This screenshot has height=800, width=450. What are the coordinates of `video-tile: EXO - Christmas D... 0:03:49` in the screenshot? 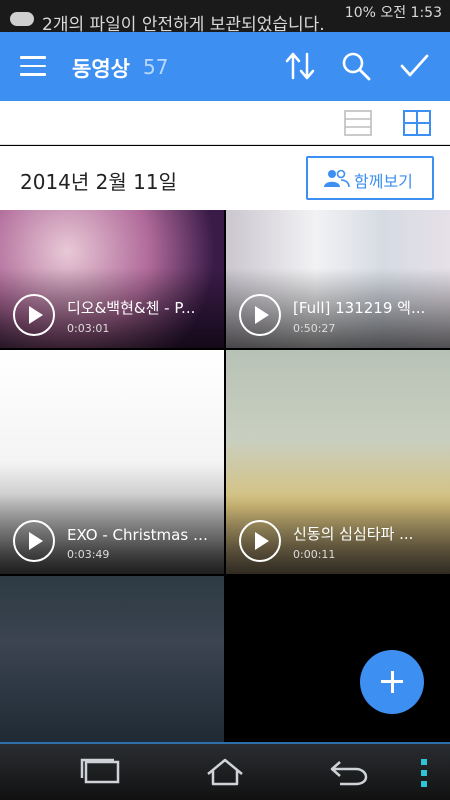 It's located at (112, 462).